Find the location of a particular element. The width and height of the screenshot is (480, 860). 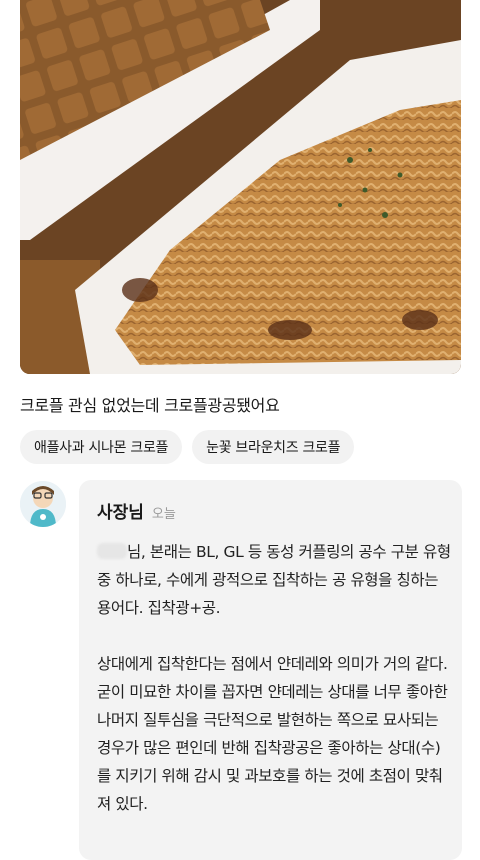

owner-header: 사장님 오늘 is located at coordinates (136, 510).